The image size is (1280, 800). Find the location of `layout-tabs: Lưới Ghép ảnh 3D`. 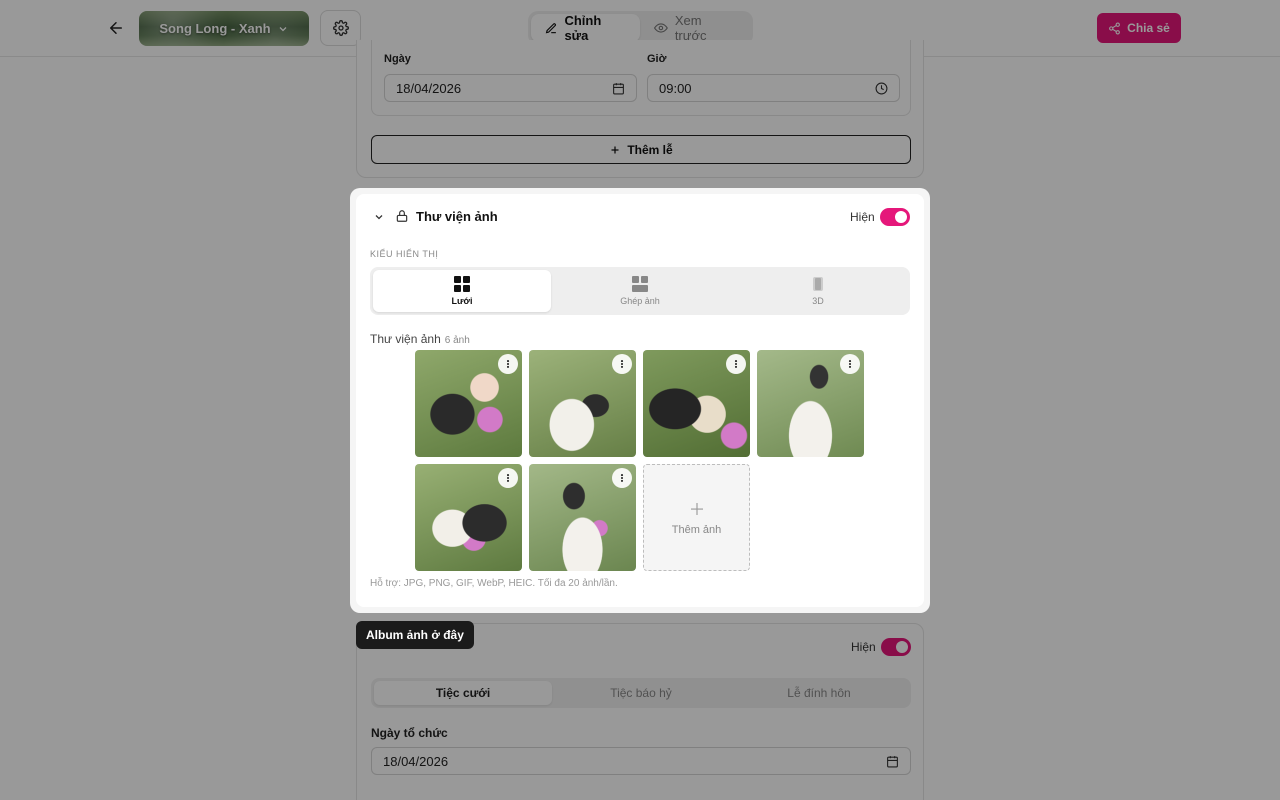

layout-tabs: Lưới Ghép ảnh 3D is located at coordinates (640, 291).